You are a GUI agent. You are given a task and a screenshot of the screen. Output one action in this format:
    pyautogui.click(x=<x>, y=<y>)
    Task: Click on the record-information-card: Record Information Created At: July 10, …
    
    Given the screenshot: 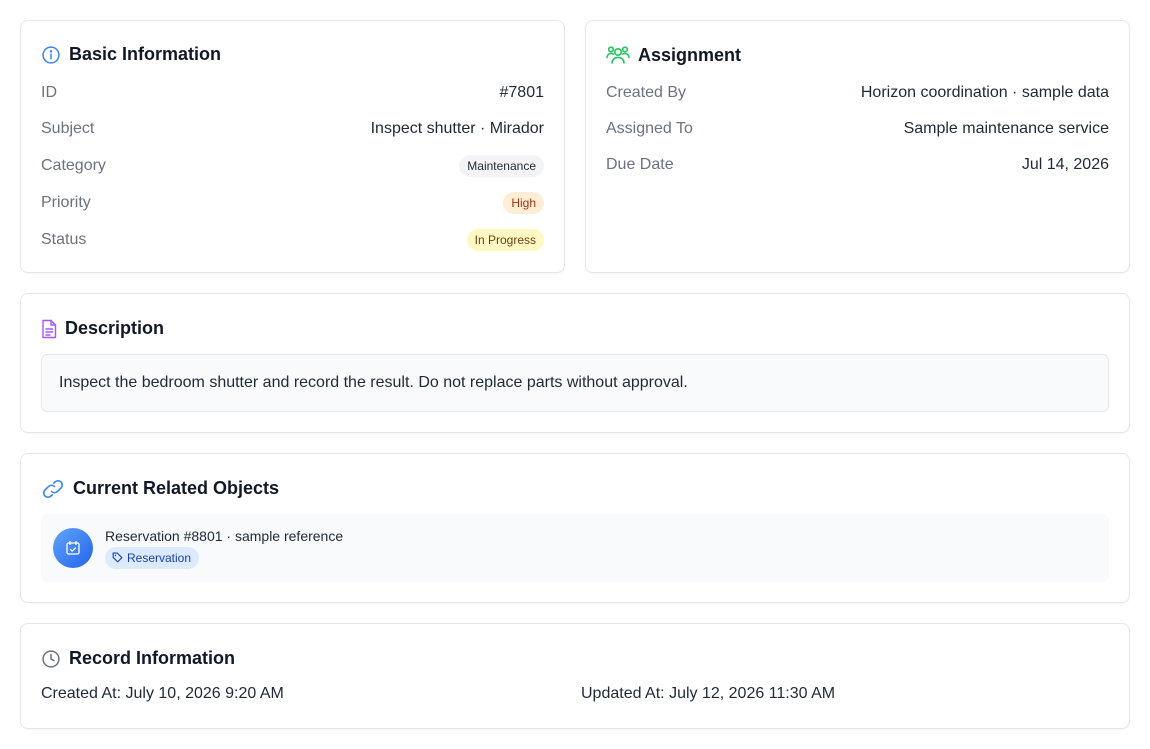 What is the action you would take?
    pyautogui.click(x=575, y=676)
    